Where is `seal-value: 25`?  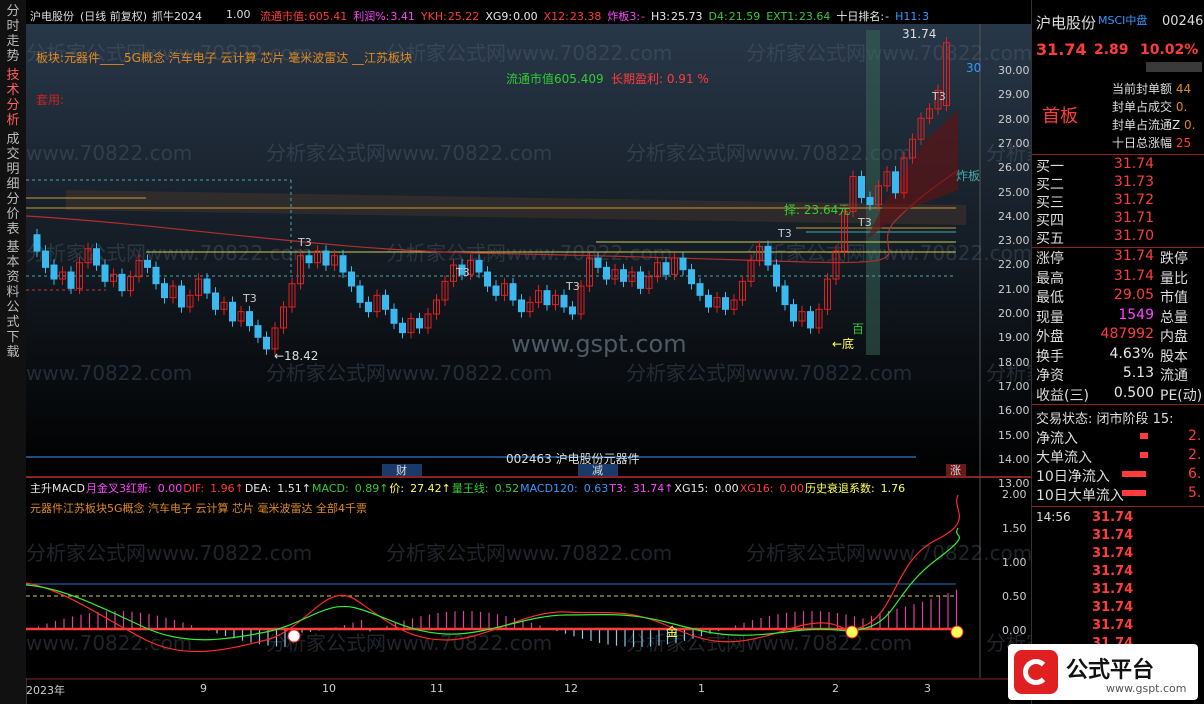 seal-value: 25 is located at coordinates (1182, 143).